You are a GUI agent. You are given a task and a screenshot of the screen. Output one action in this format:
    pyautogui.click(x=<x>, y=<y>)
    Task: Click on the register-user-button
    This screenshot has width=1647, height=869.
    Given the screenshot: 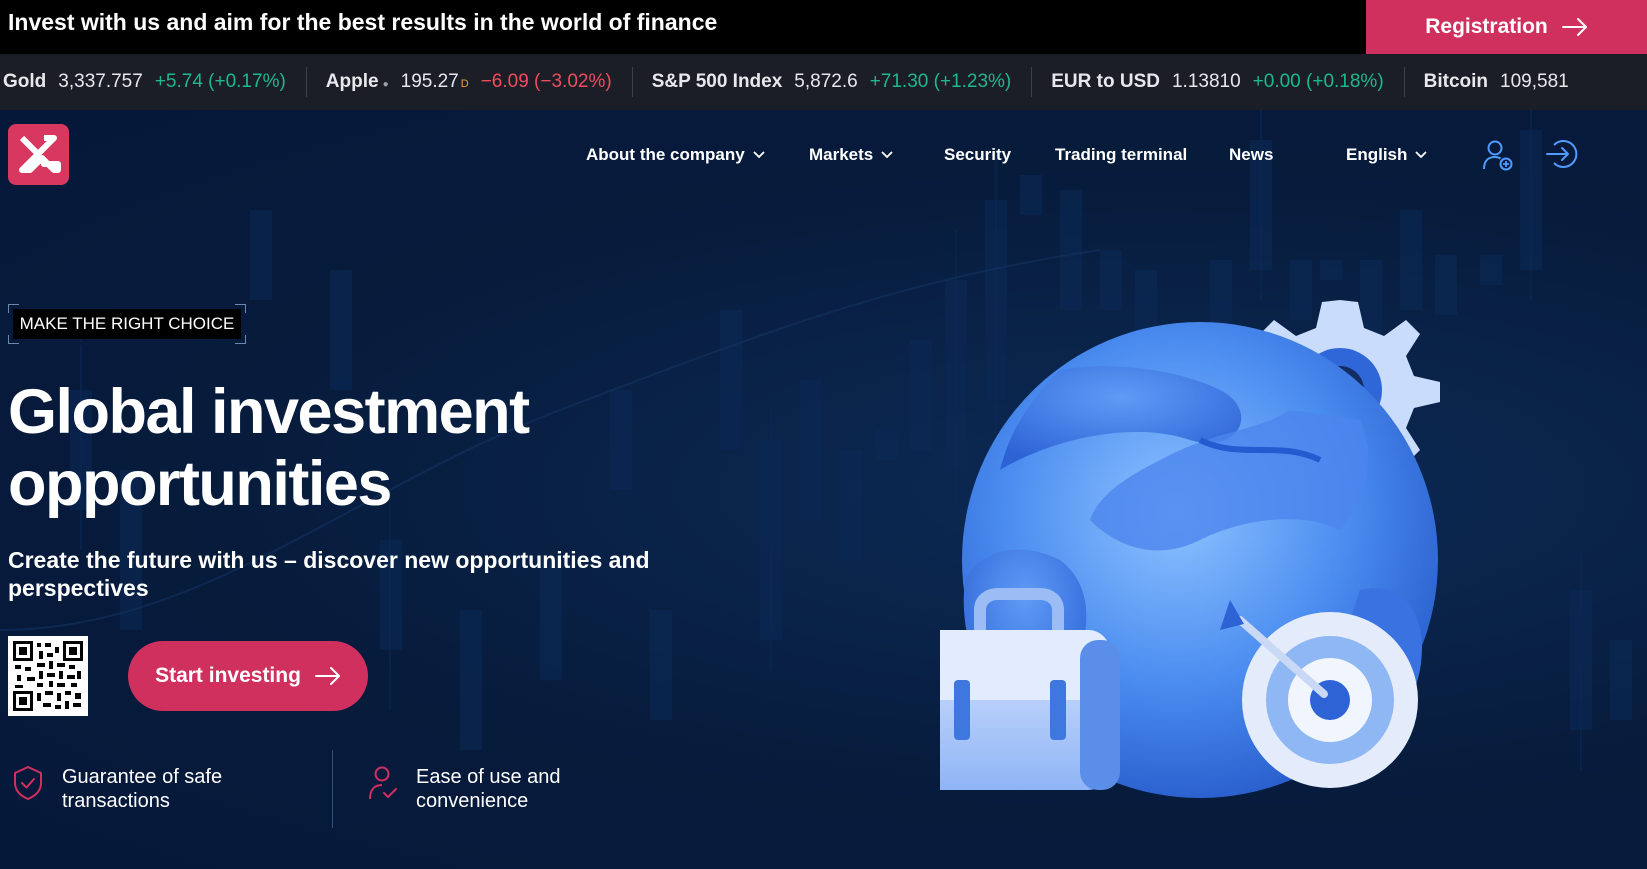 What is the action you would take?
    pyautogui.click(x=1498, y=157)
    